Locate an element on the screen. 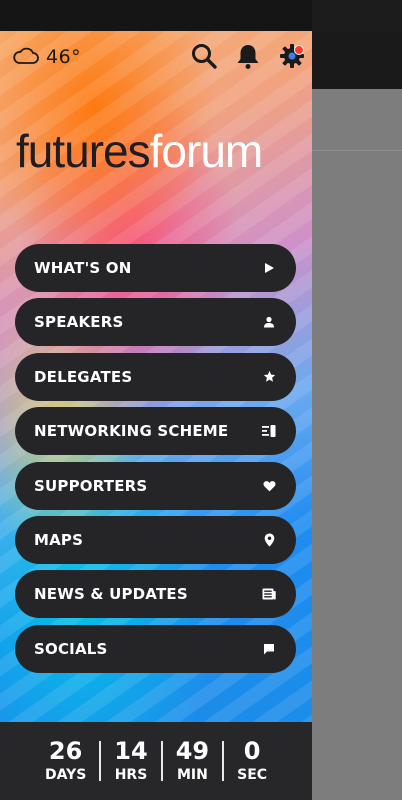 This screenshot has width=402, height=800. countdown-minutes-label: MIN is located at coordinates (192, 775).